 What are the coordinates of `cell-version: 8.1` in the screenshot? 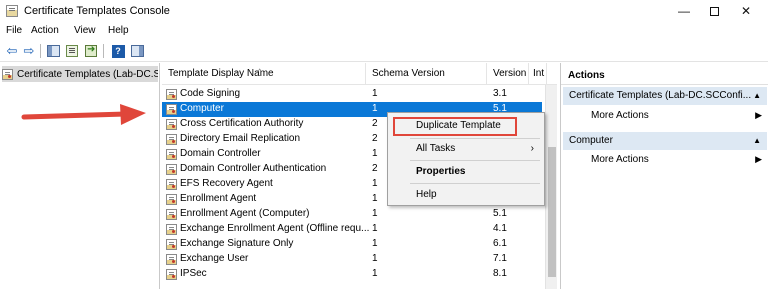 It's located at (500, 273).